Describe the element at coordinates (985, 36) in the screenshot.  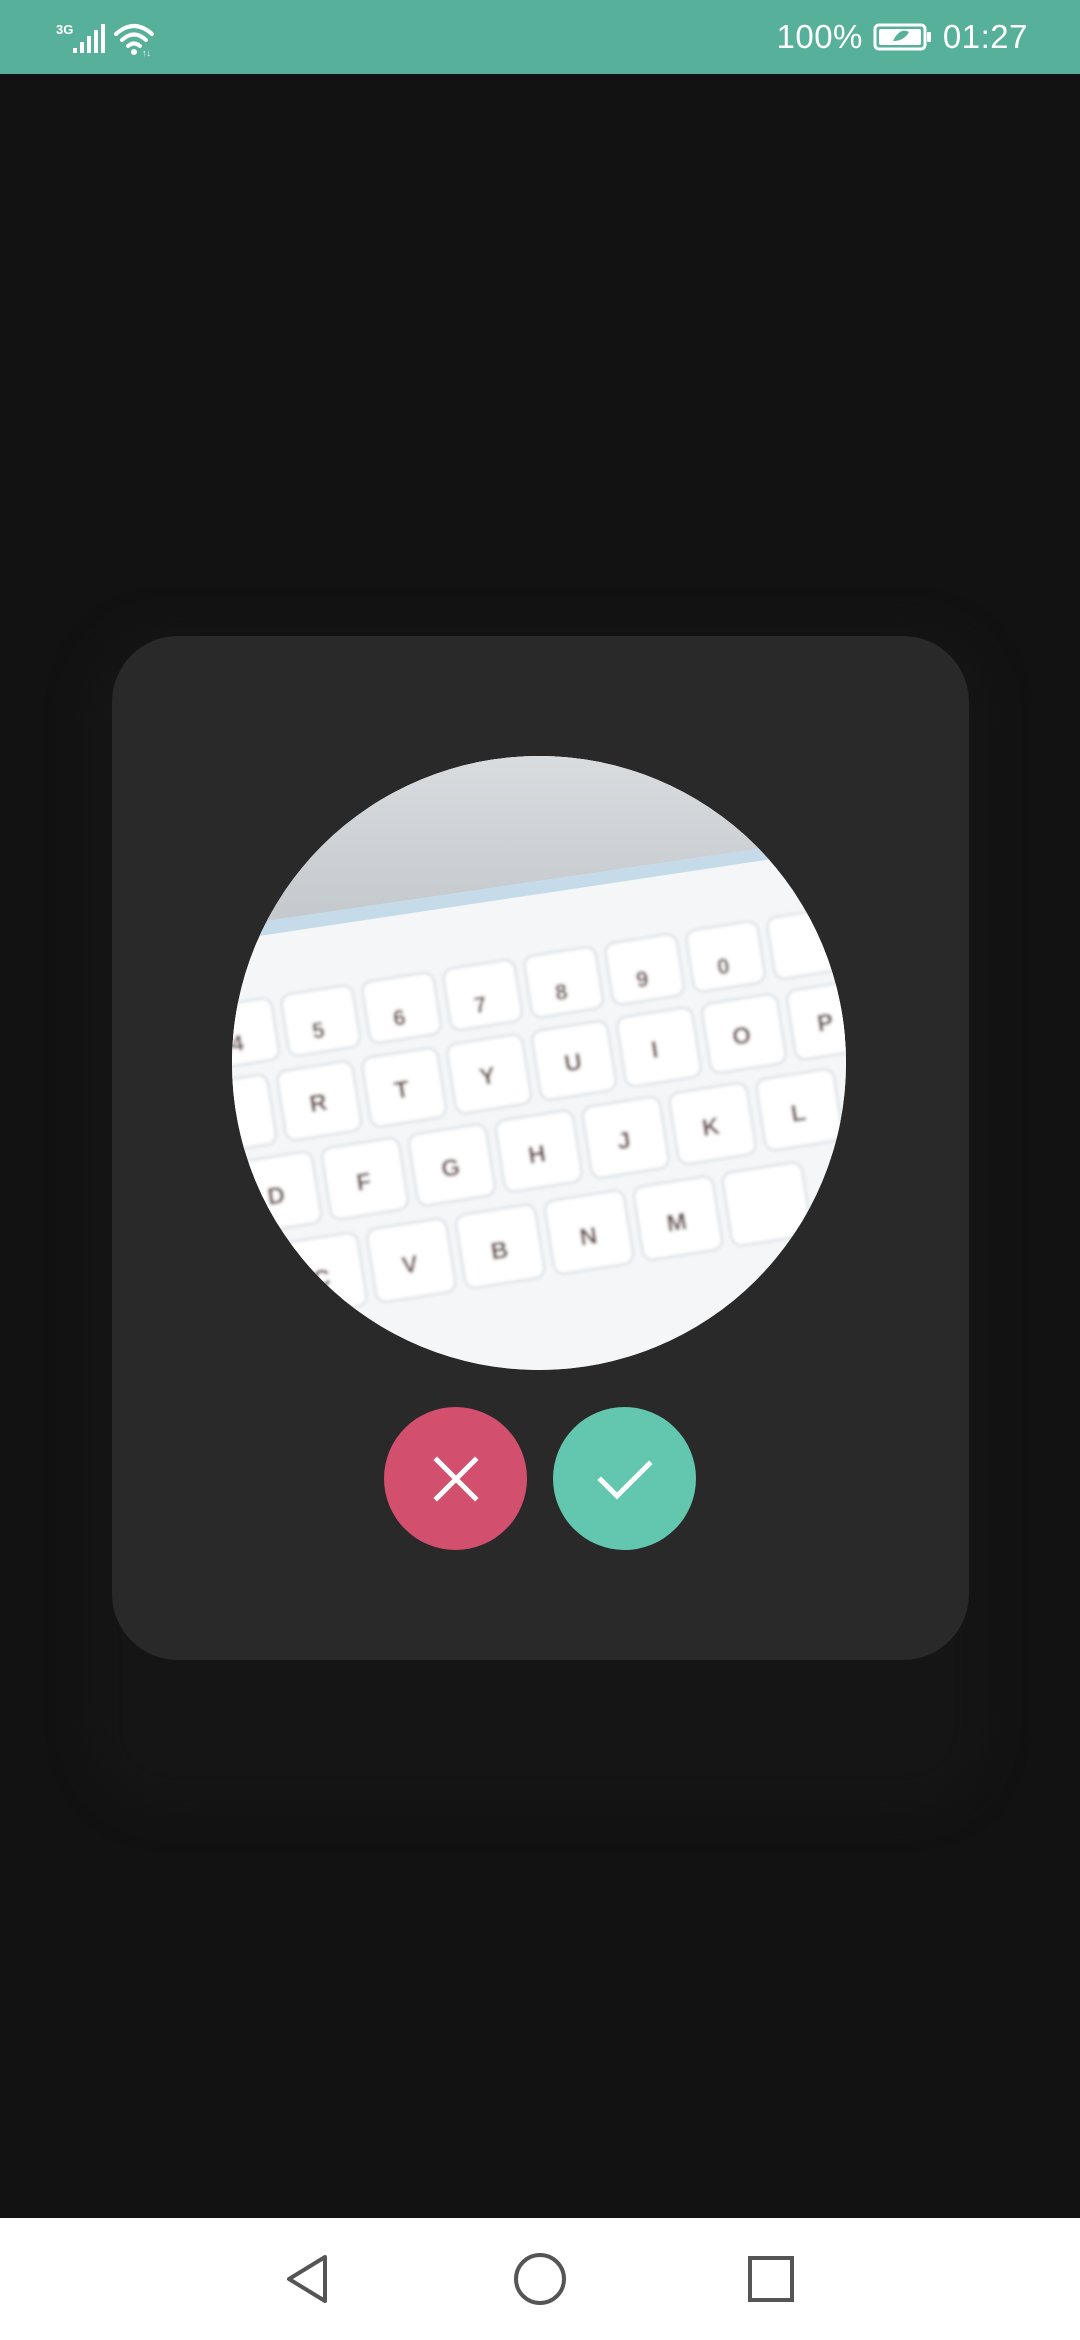
I see `clock: 01:27` at that location.